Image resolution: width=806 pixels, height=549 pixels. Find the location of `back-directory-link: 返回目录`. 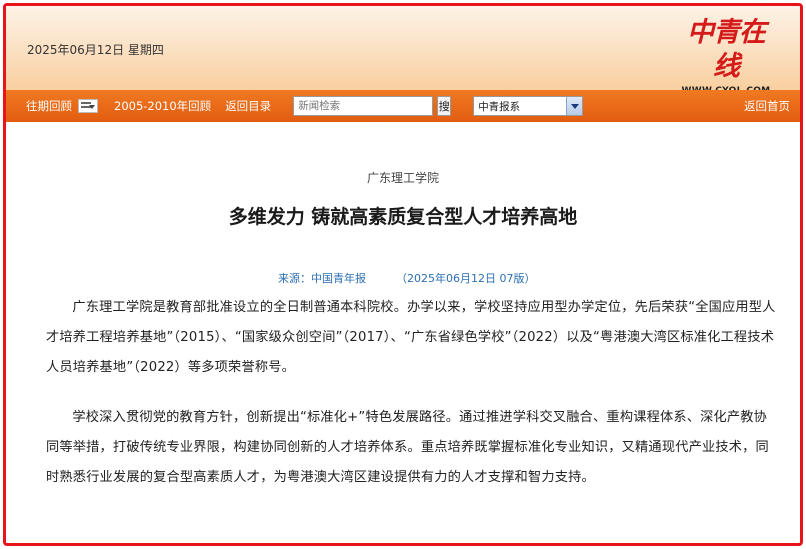

back-directory-link: 返回目录 is located at coordinates (248, 106).